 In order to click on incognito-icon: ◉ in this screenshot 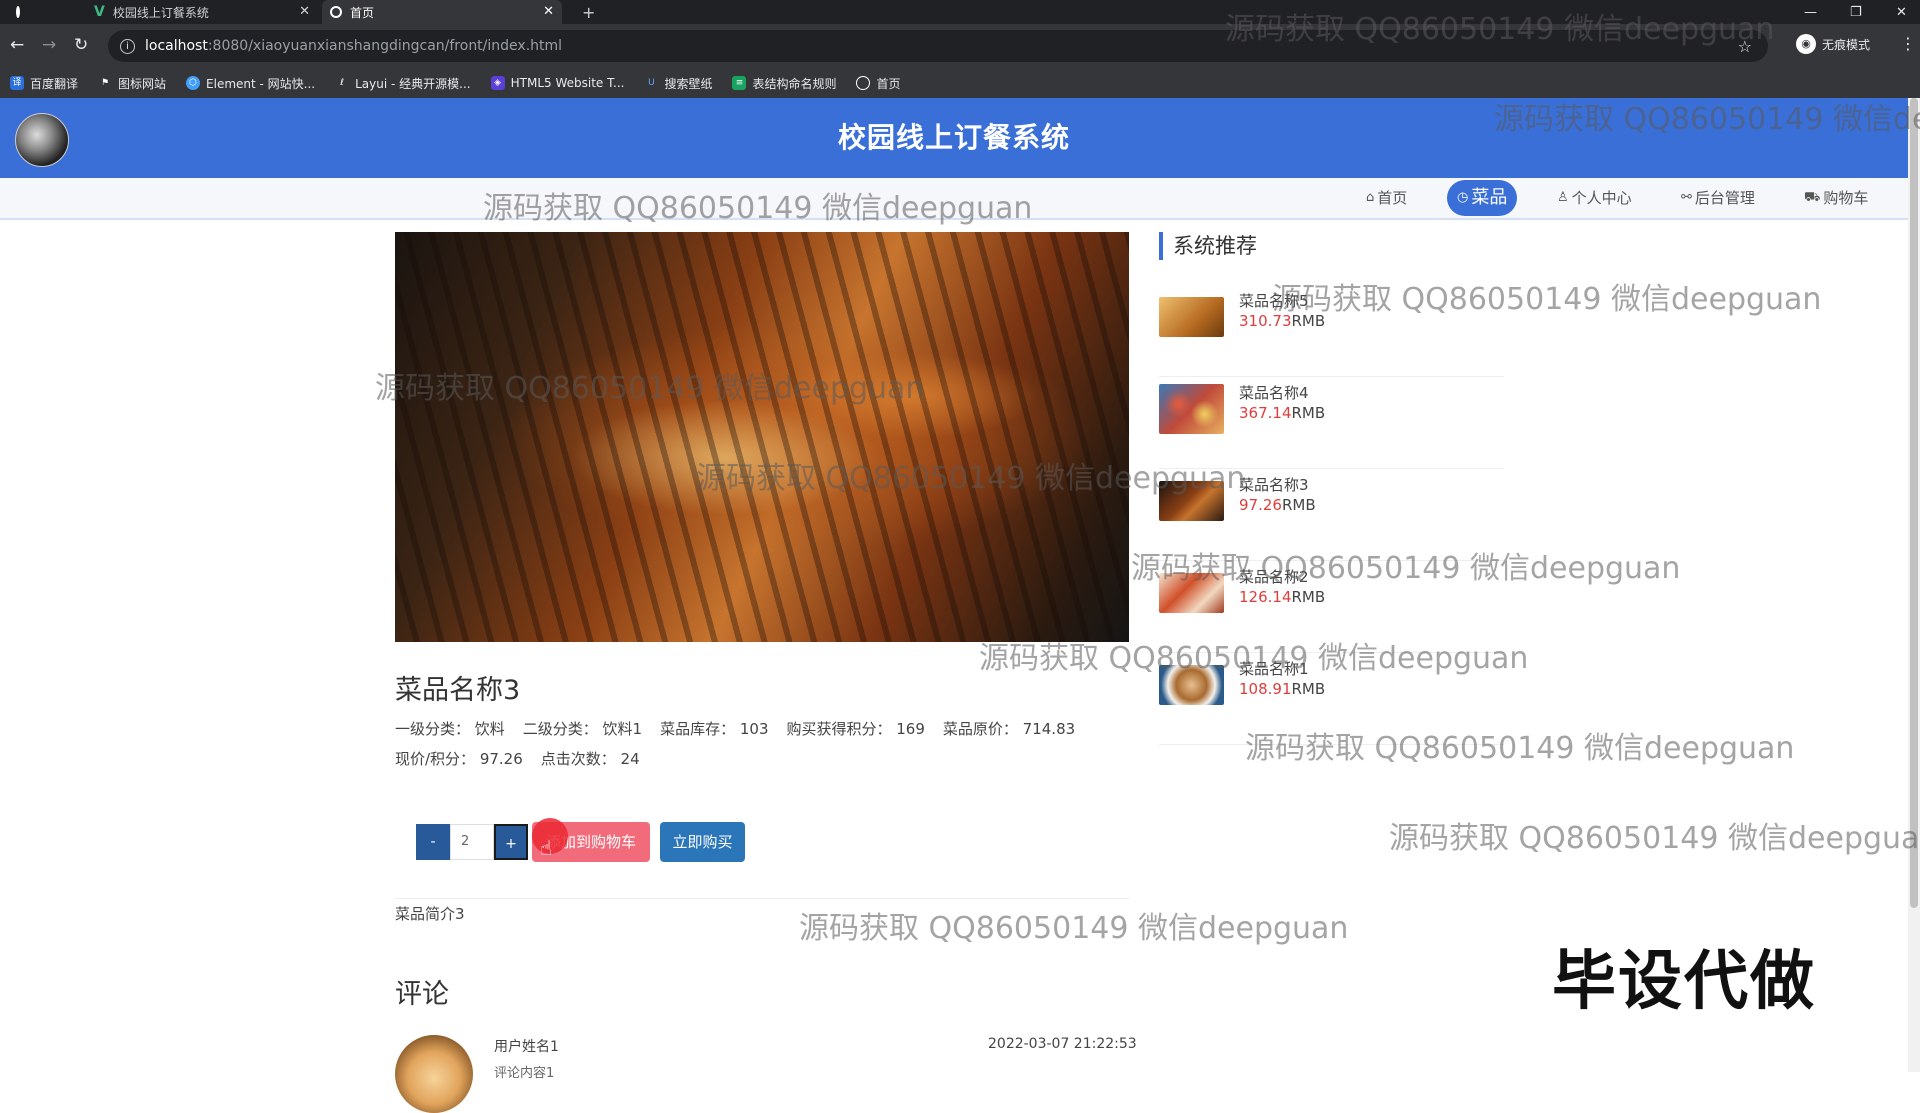, I will do `click(1806, 44)`.